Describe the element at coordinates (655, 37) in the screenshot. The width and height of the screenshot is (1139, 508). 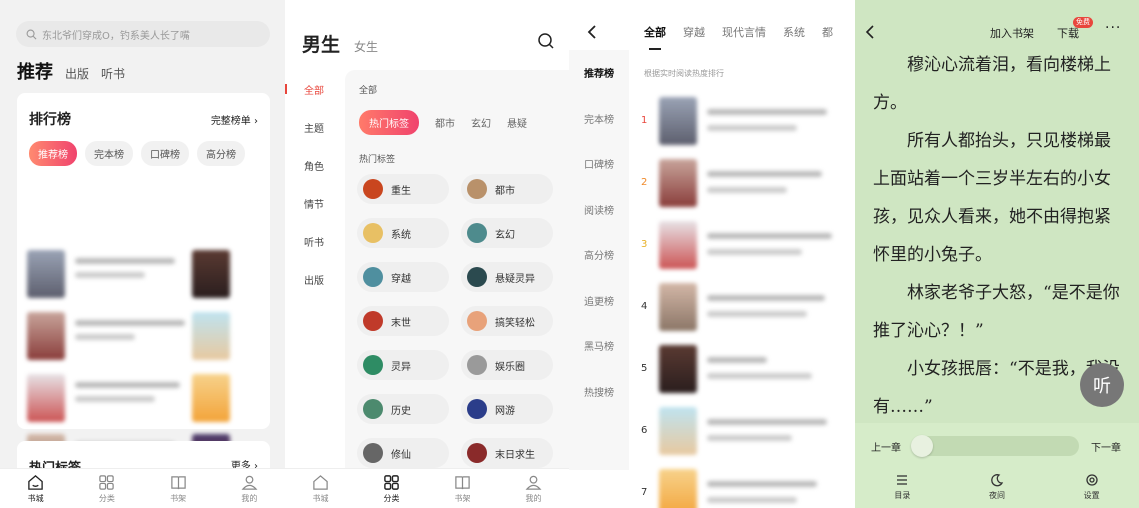
I see `tab-all: 全部` at that location.